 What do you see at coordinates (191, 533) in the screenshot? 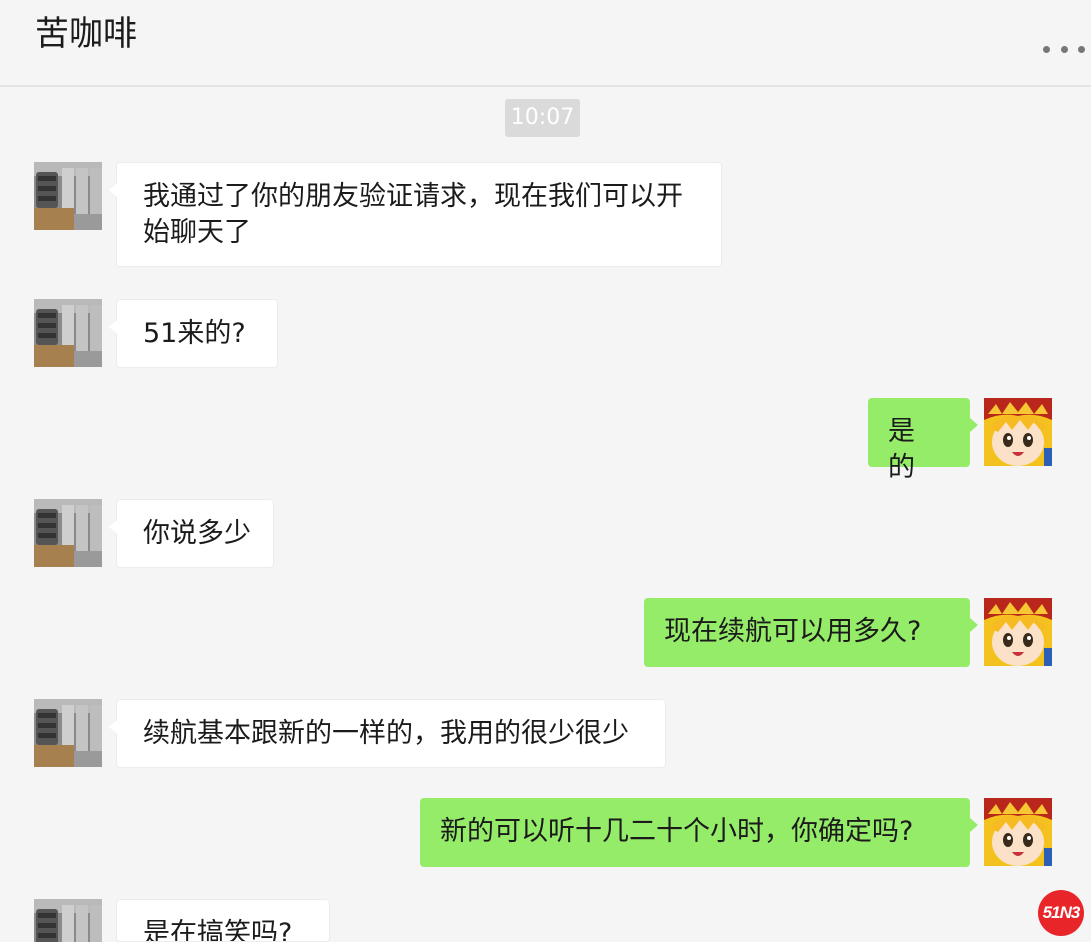
I see `incoming-message-bubble: 你说多少` at bounding box center [191, 533].